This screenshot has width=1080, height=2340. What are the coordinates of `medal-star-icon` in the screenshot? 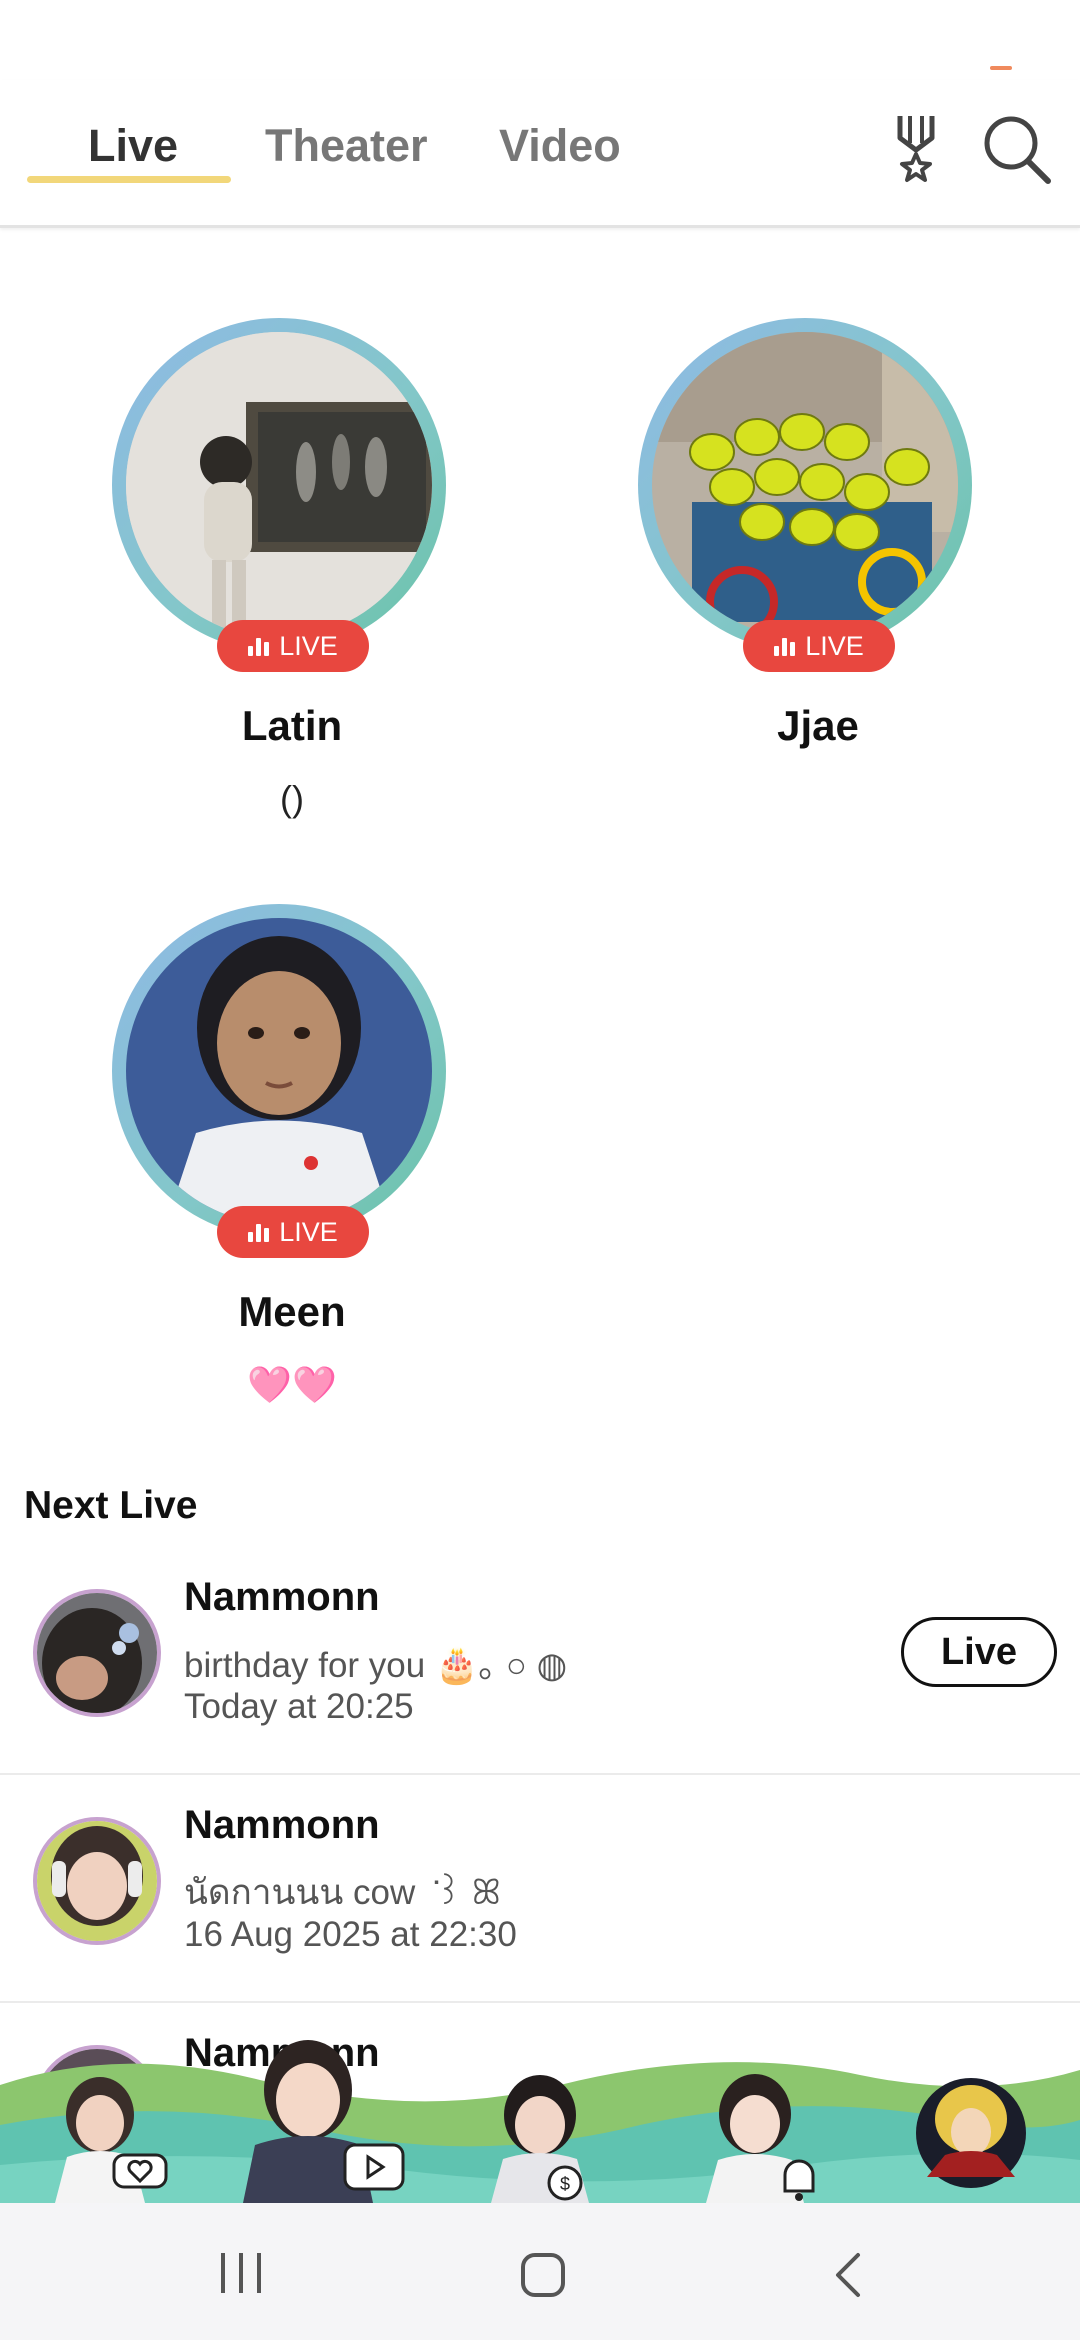 It's located at (916, 150).